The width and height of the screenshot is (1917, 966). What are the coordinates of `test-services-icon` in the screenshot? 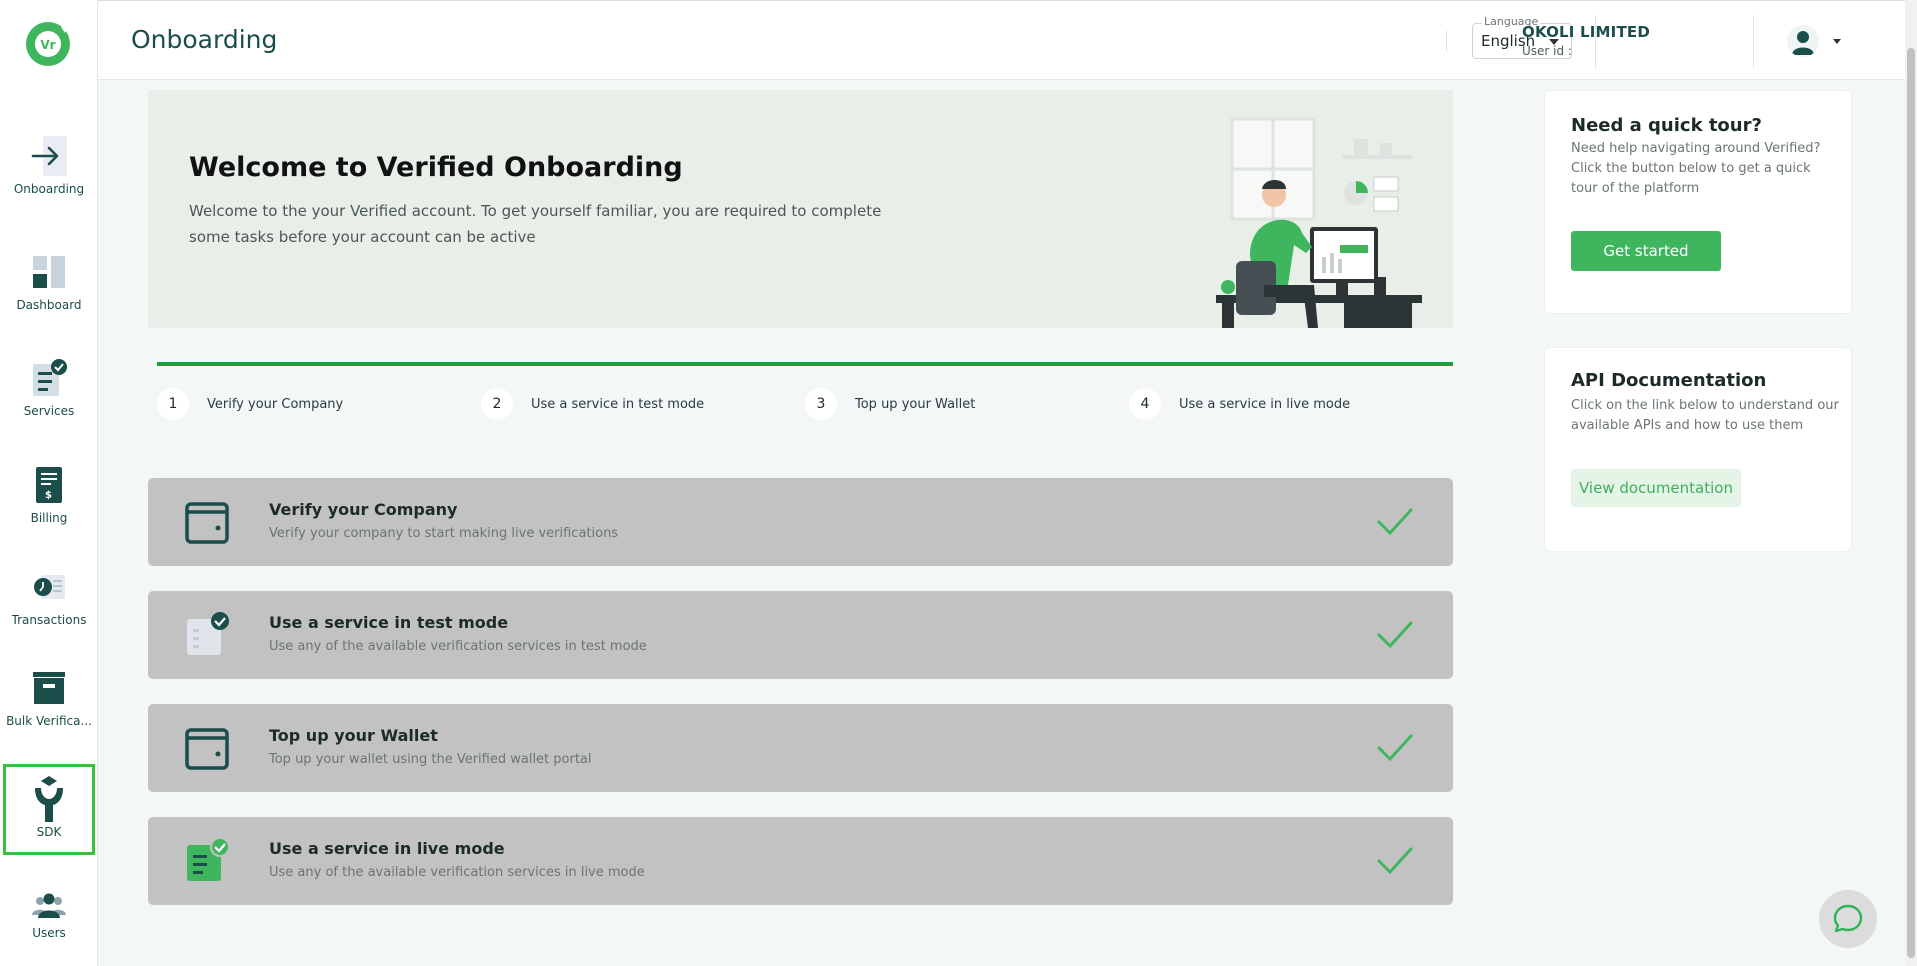 It's located at (208, 635).